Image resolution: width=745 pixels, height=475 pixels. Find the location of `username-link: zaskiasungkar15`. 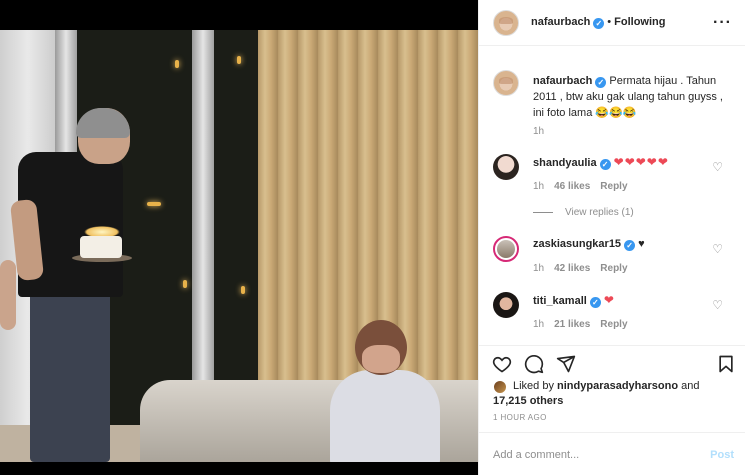

username-link: zaskiasungkar15 is located at coordinates (577, 244).